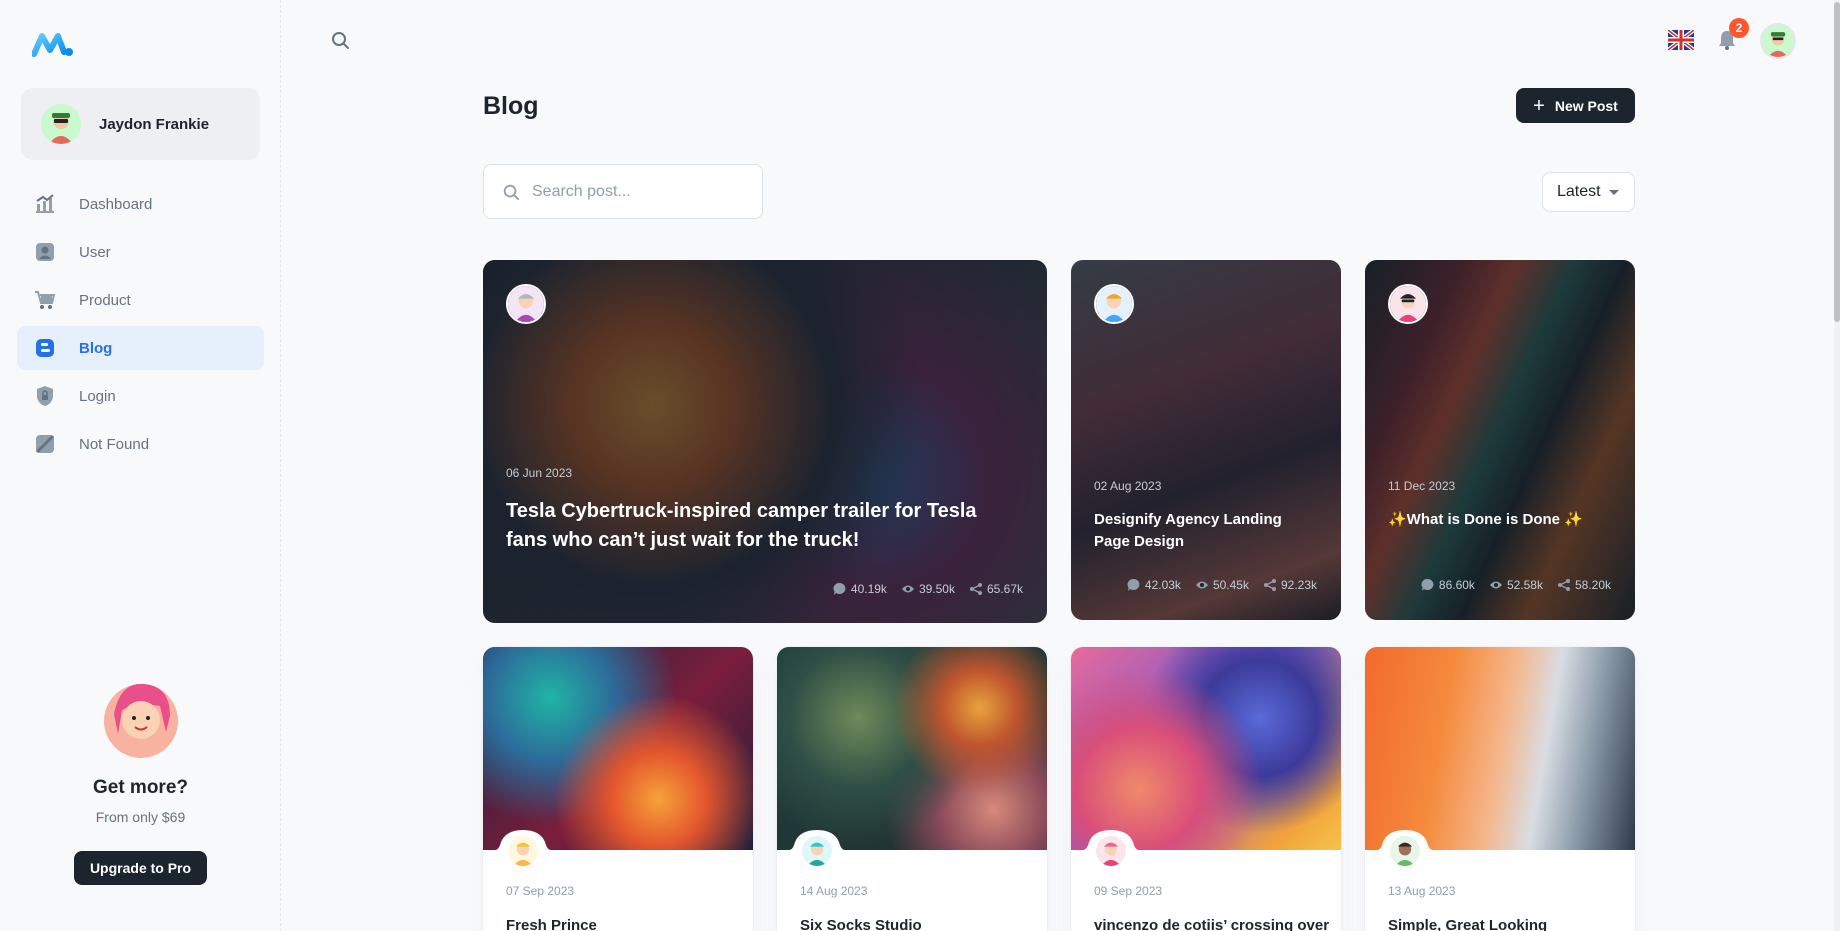 This screenshot has width=1840, height=931. I want to click on sidebar-item-product: Product, so click(140, 300).